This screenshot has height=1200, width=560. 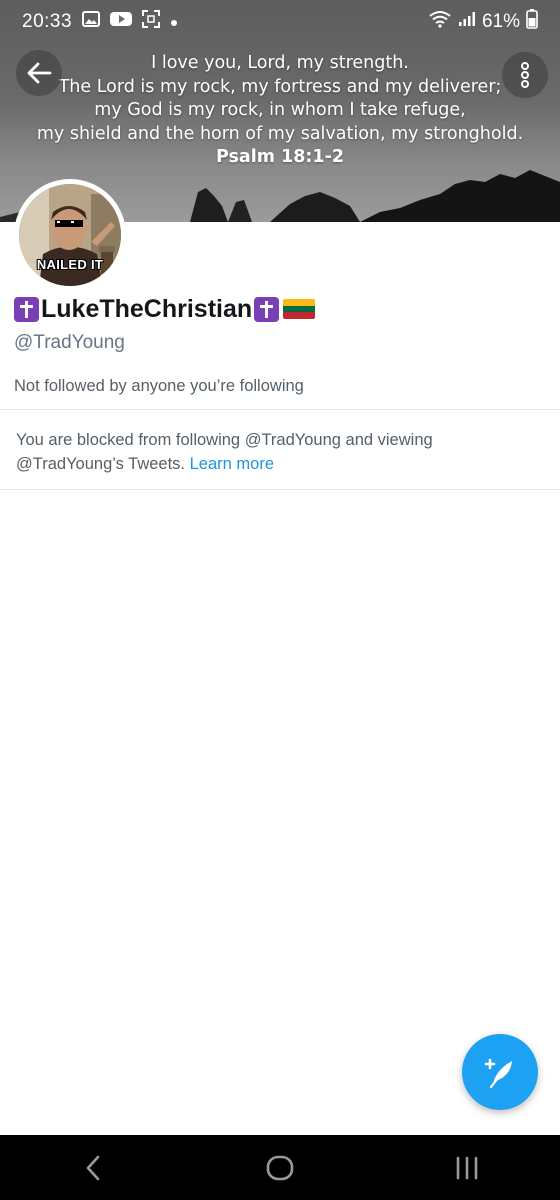 What do you see at coordinates (151, 22) in the screenshot?
I see `screenshot-icon` at bounding box center [151, 22].